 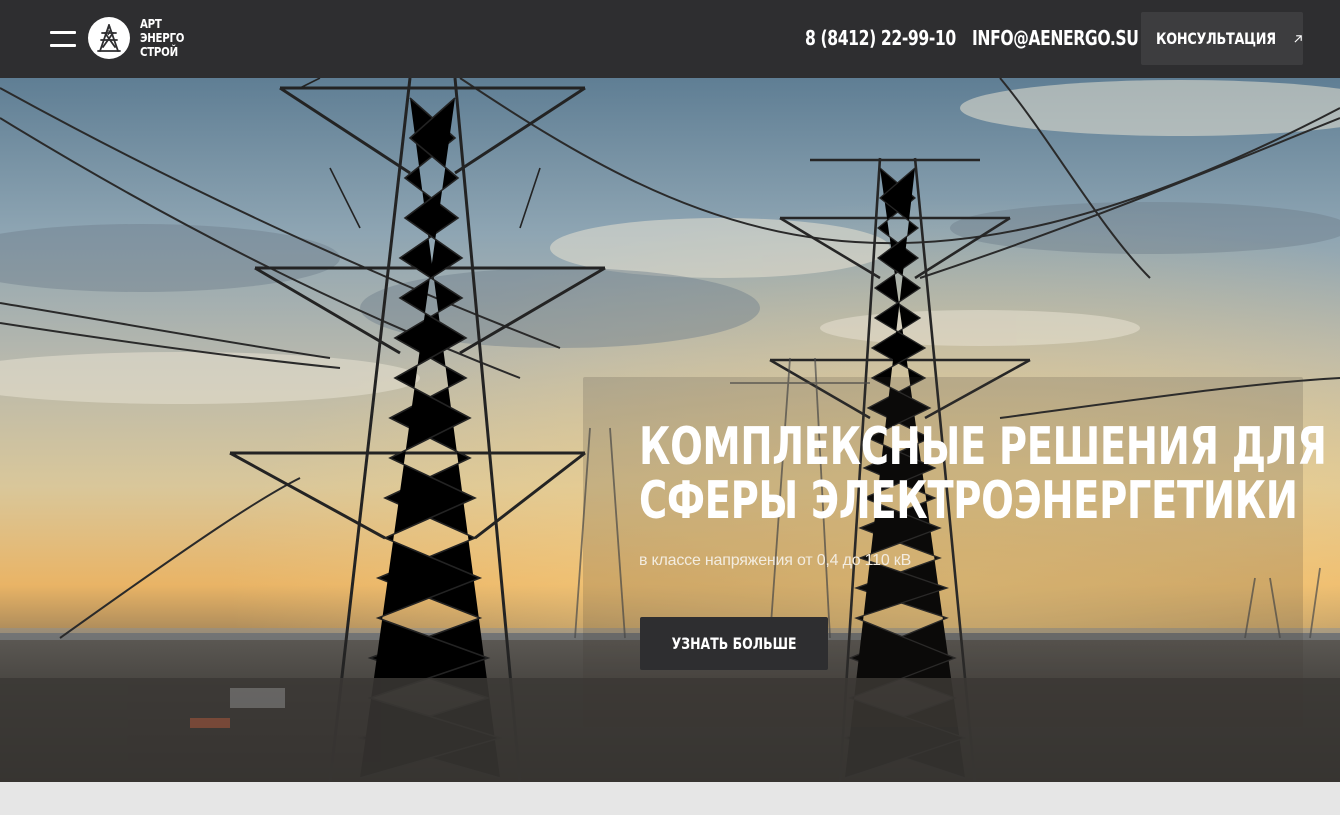 I want to click on consultation-button: КОНСУЛЬТАЦИЯ, so click(x=1222, y=38).